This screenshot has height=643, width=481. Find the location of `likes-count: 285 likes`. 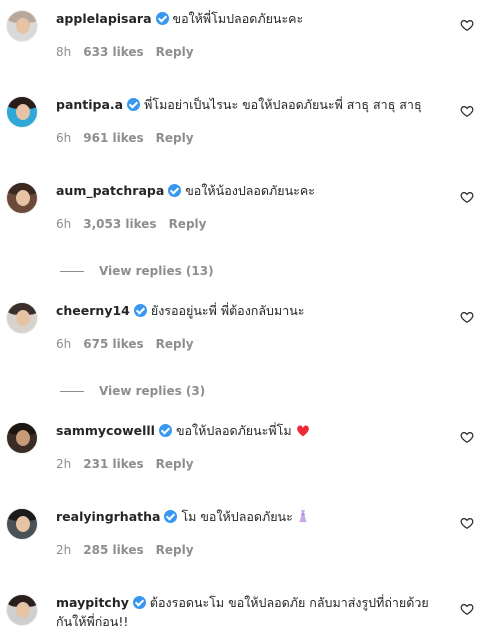

likes-count: 285 likes is located at coordinates (113, 550).